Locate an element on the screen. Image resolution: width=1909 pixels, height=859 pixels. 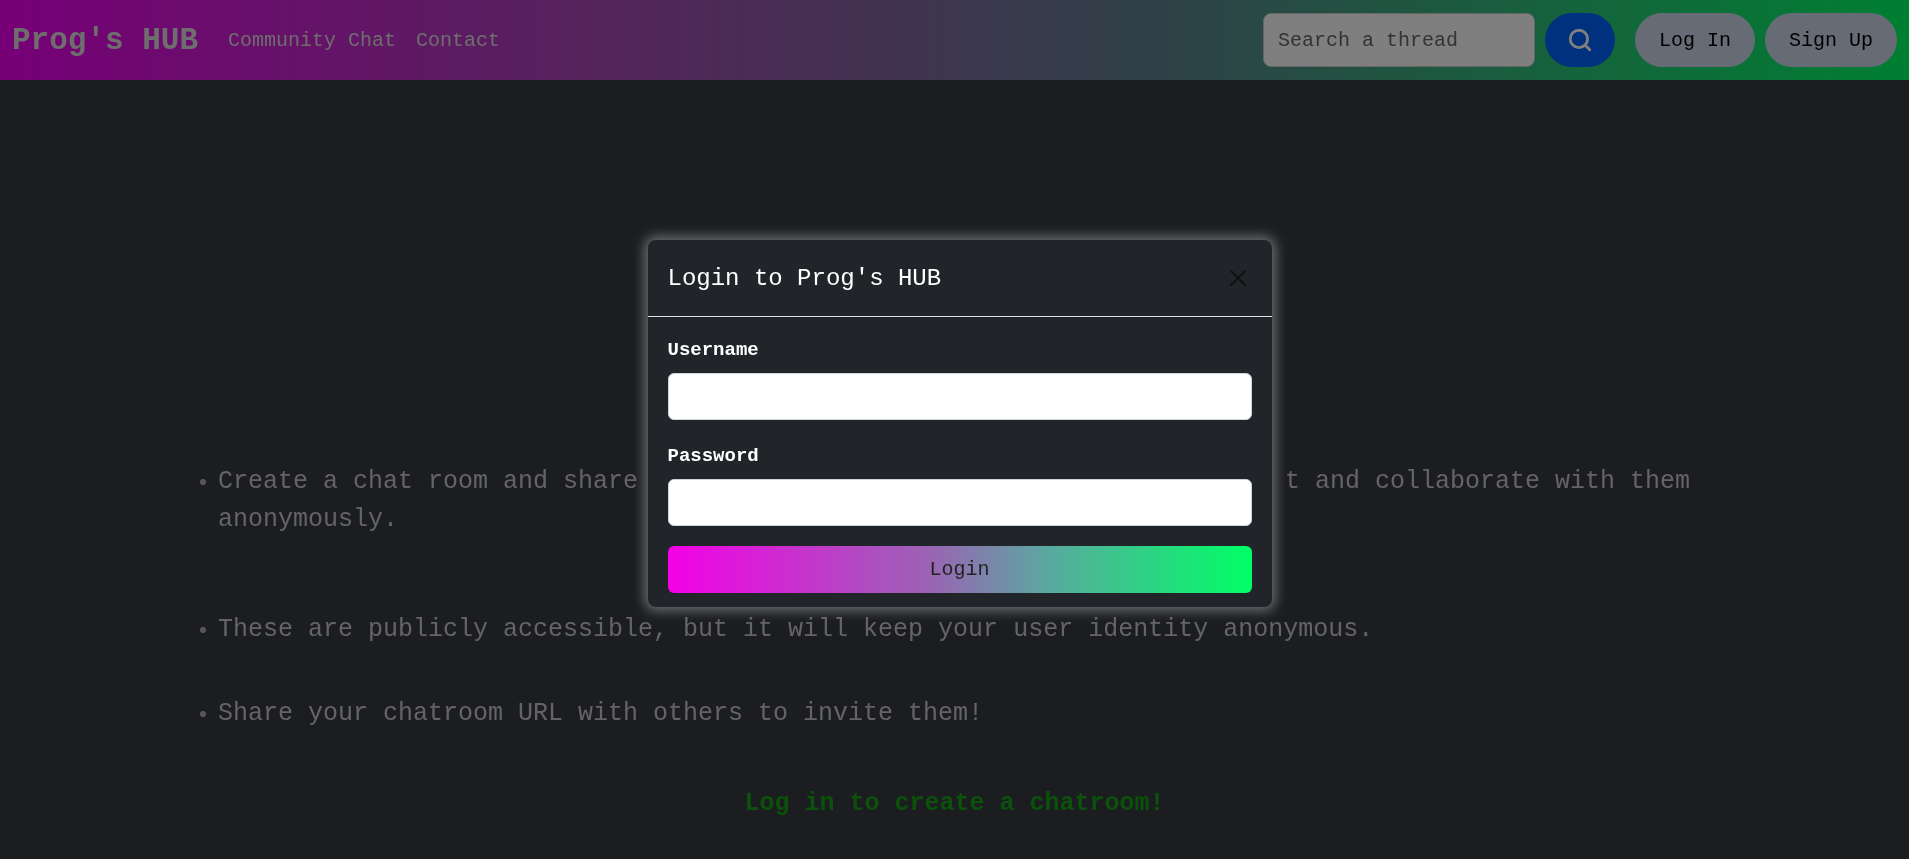
dialog-title: Login to Prog's HUB is located at coordinates (804, 278).